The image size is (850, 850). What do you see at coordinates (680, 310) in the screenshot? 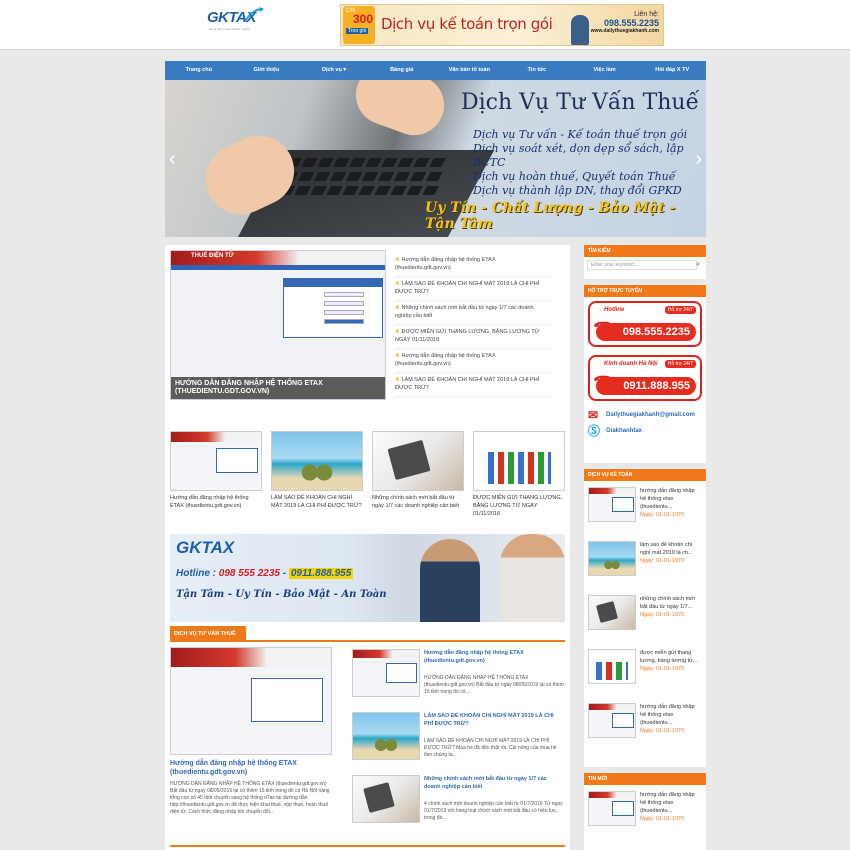
I see `support-badge: Hỗ trợ 24/7` at bounding box center [680, 310].